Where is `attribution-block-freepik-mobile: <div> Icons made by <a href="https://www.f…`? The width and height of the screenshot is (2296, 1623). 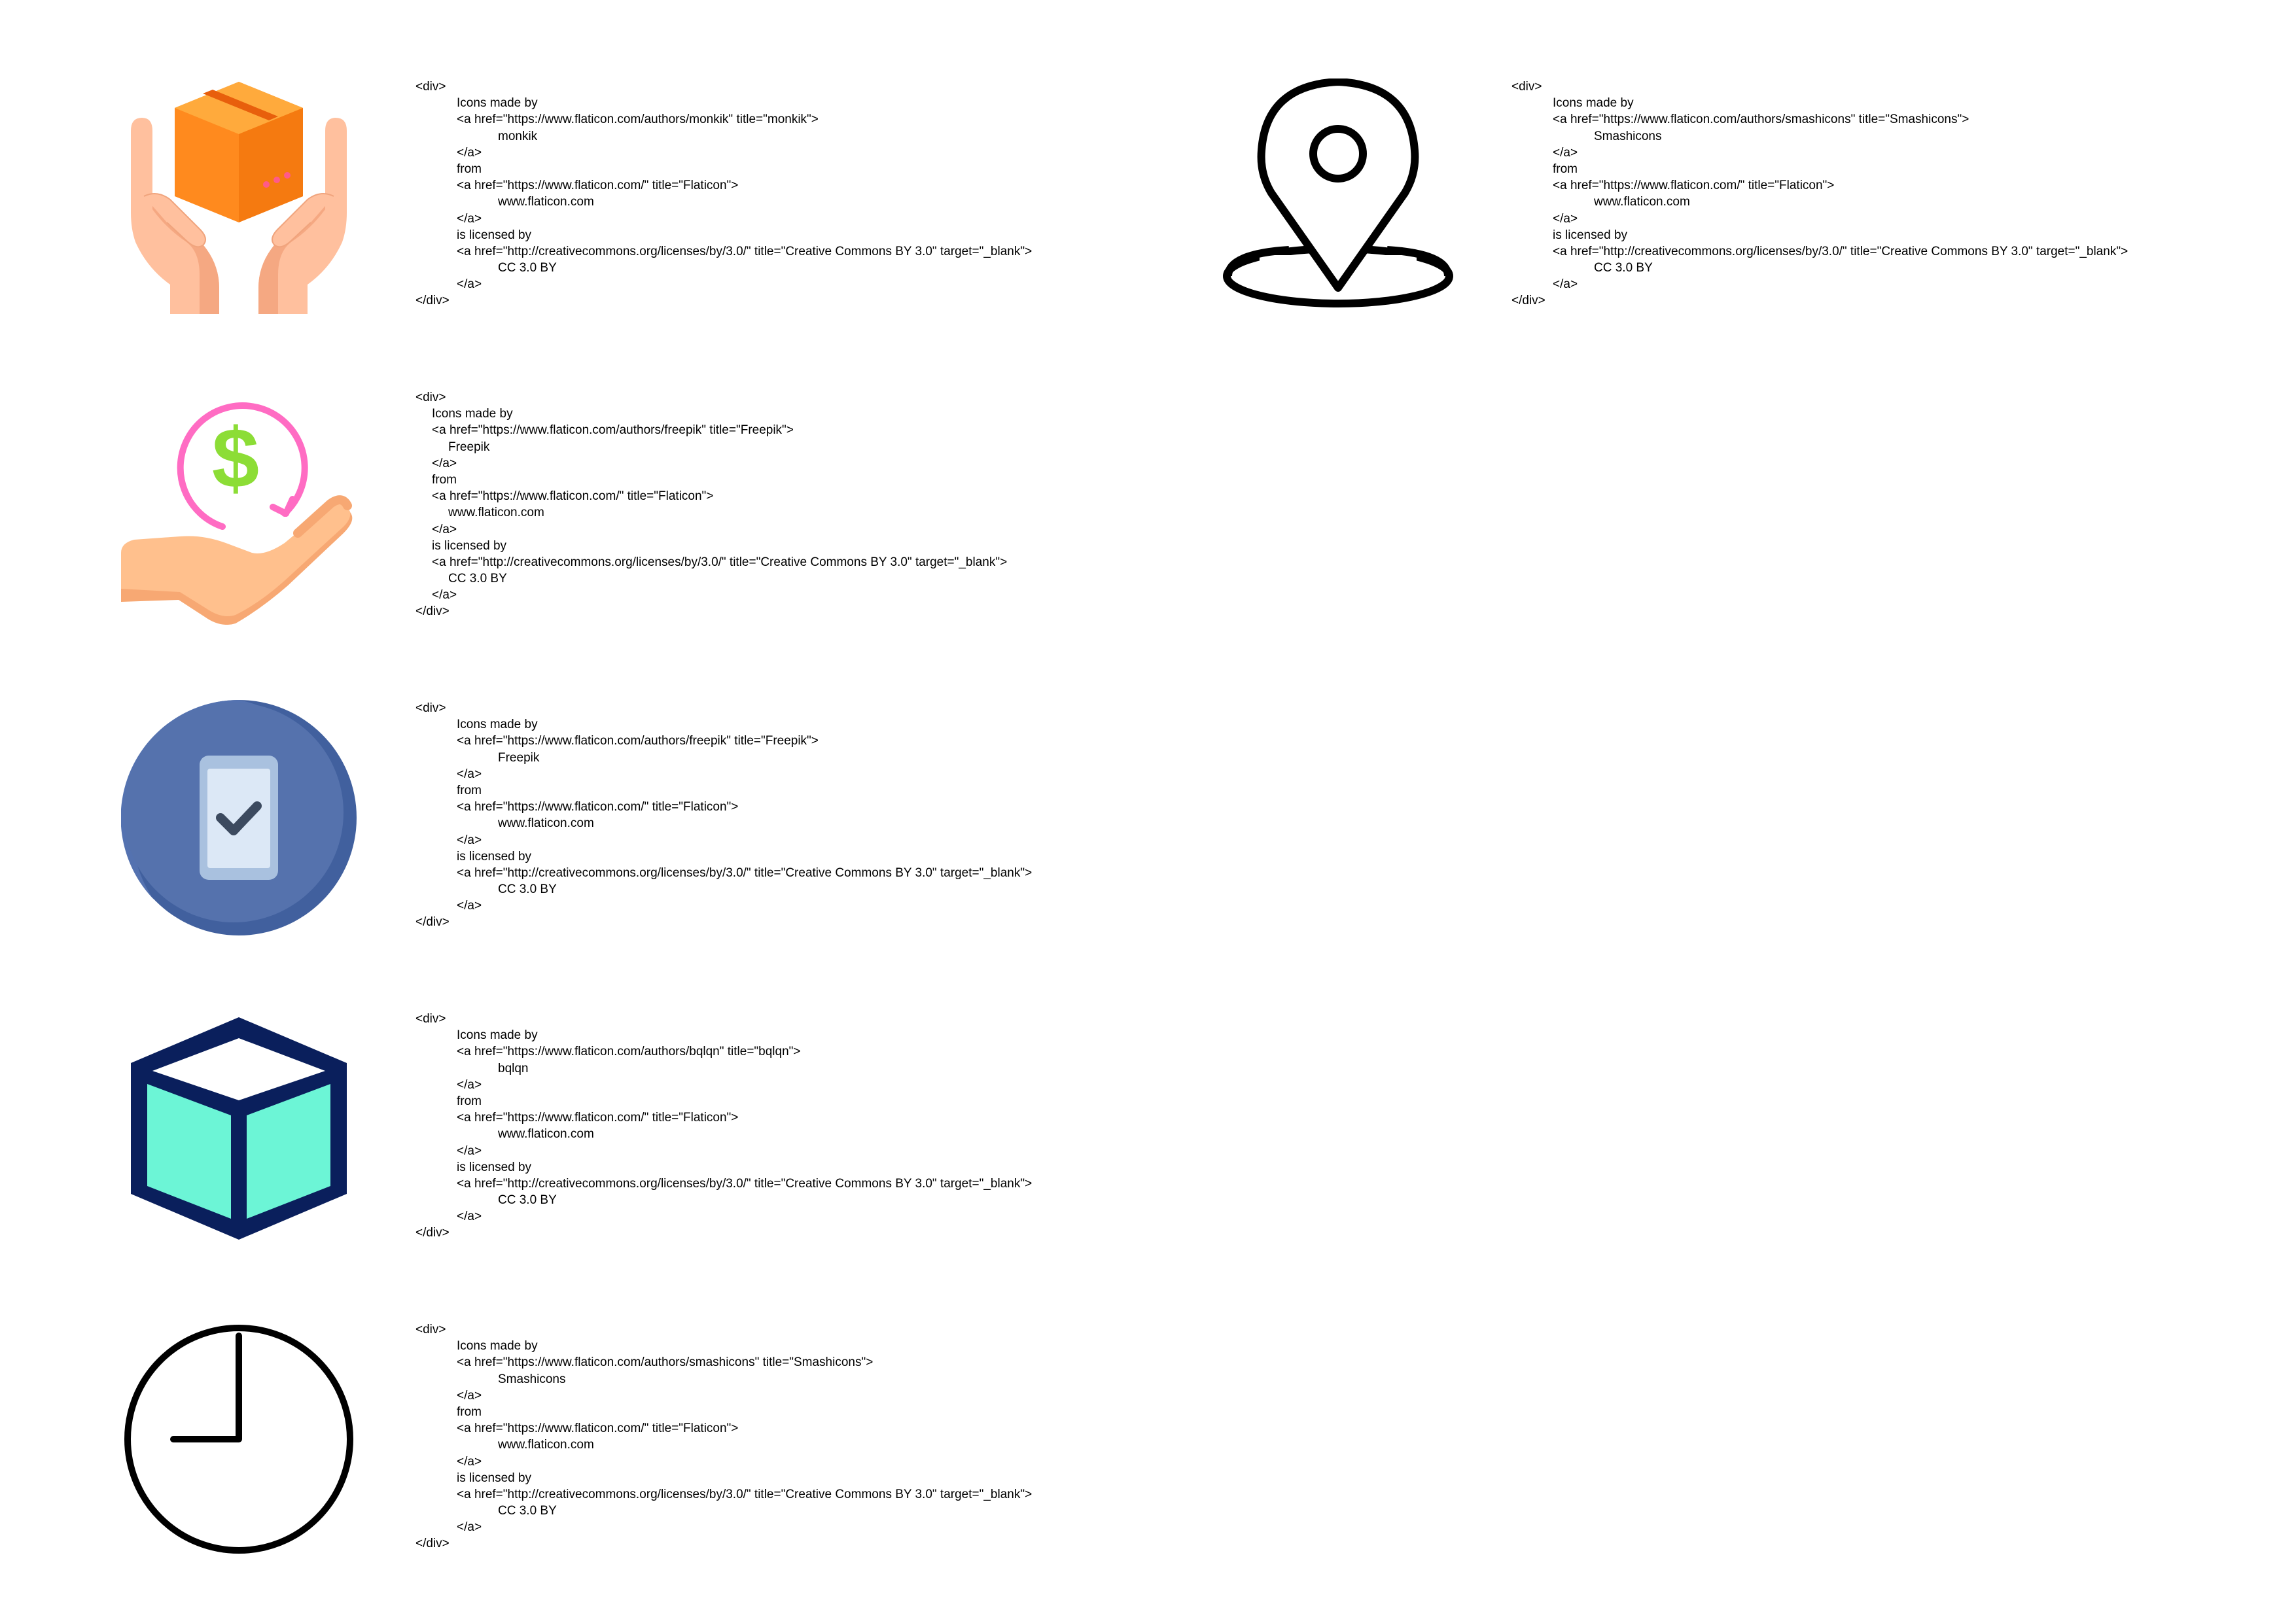
attribution-block-freepik-mobile: <div> Icons made by <a href="https://www.f… is located at coordinates (723, 816).